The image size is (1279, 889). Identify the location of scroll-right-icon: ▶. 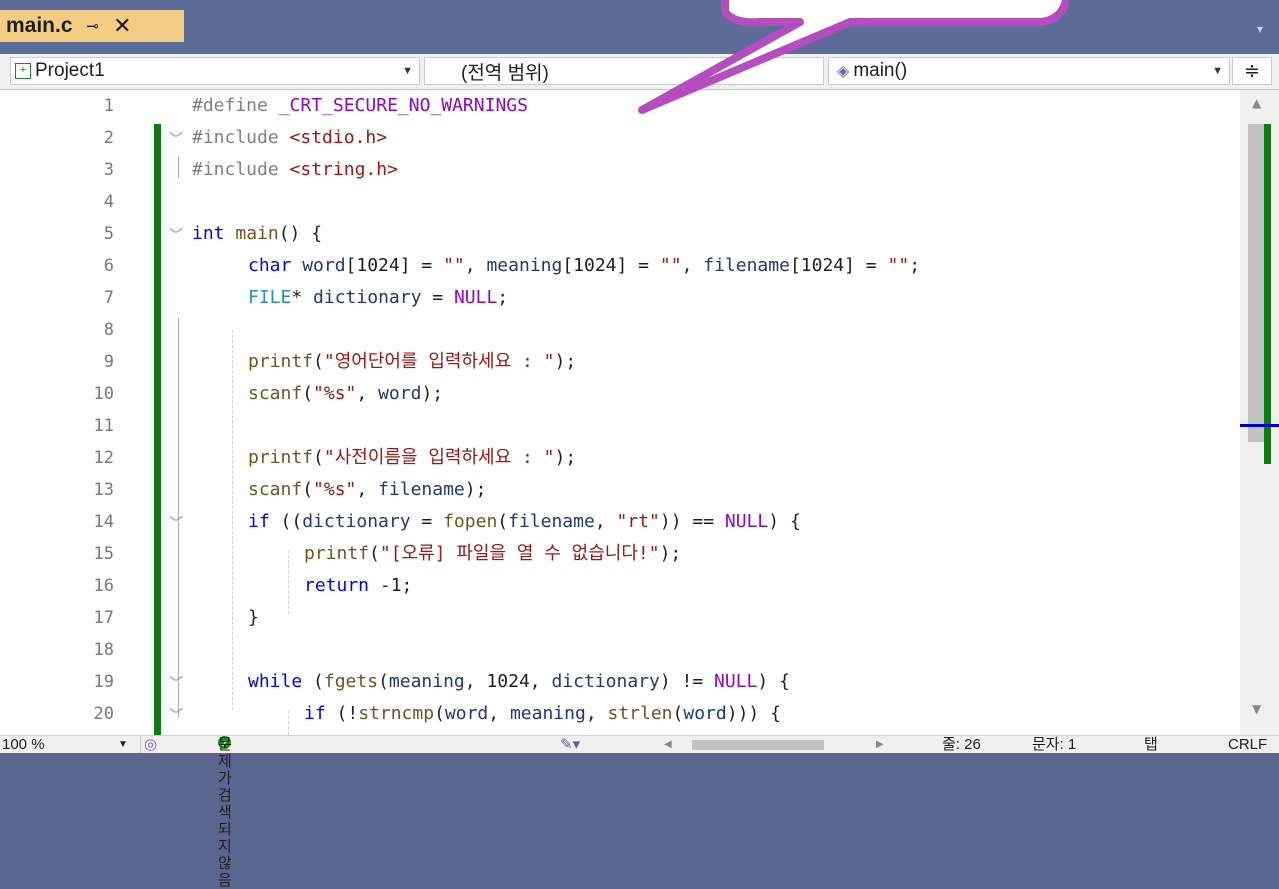
(880, 744).